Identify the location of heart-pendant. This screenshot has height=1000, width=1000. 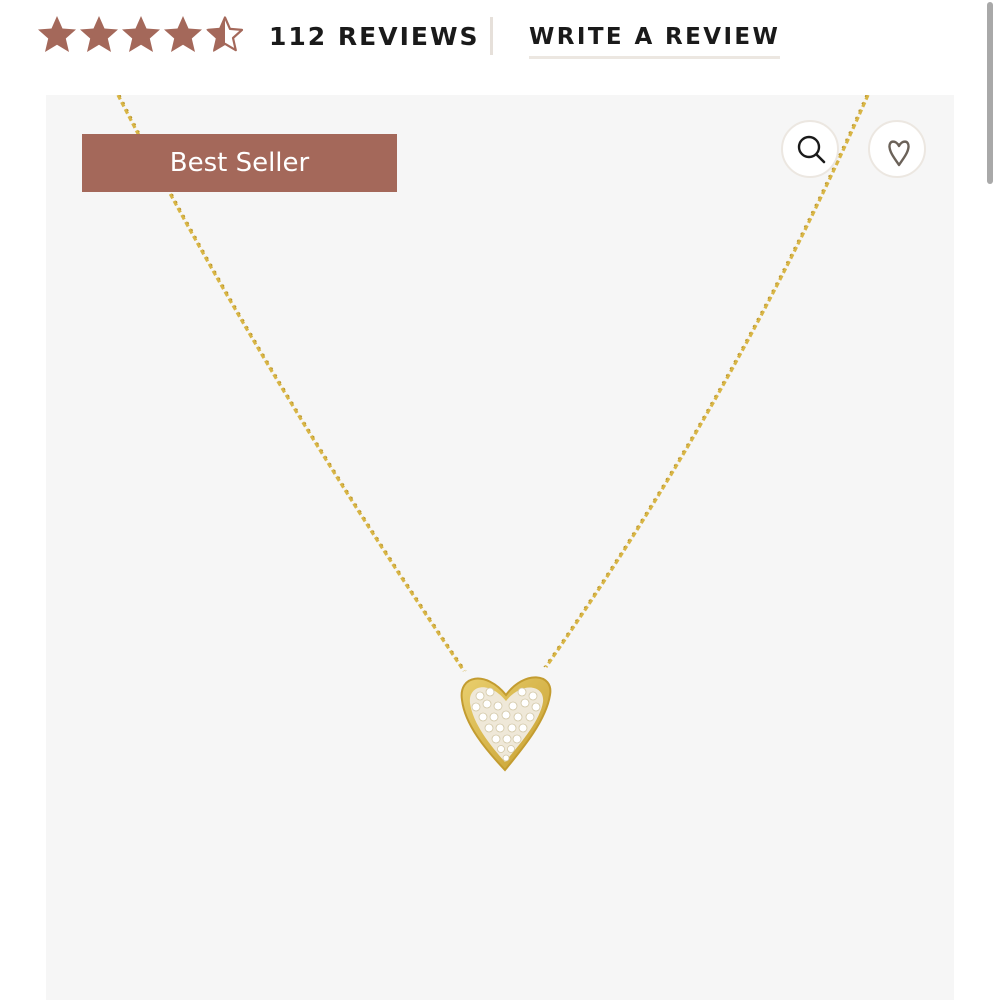
(506, 724).